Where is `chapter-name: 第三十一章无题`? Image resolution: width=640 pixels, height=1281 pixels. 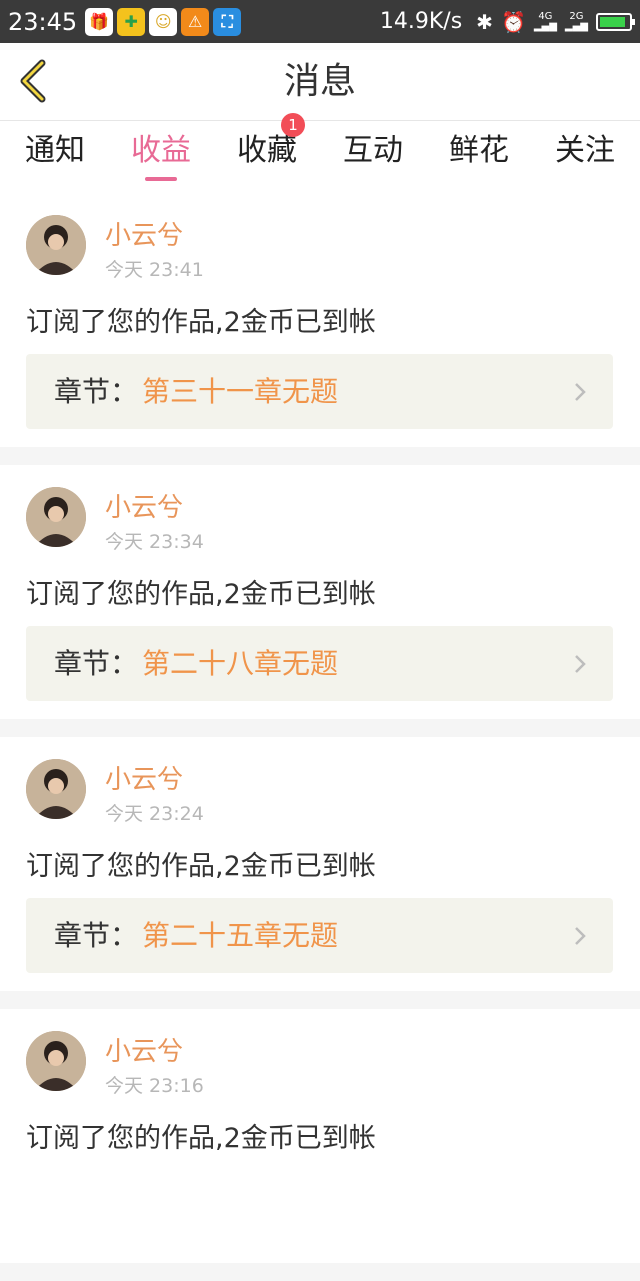
chapter-name: 第三十一章无题 is located at coordinates (240, 391).